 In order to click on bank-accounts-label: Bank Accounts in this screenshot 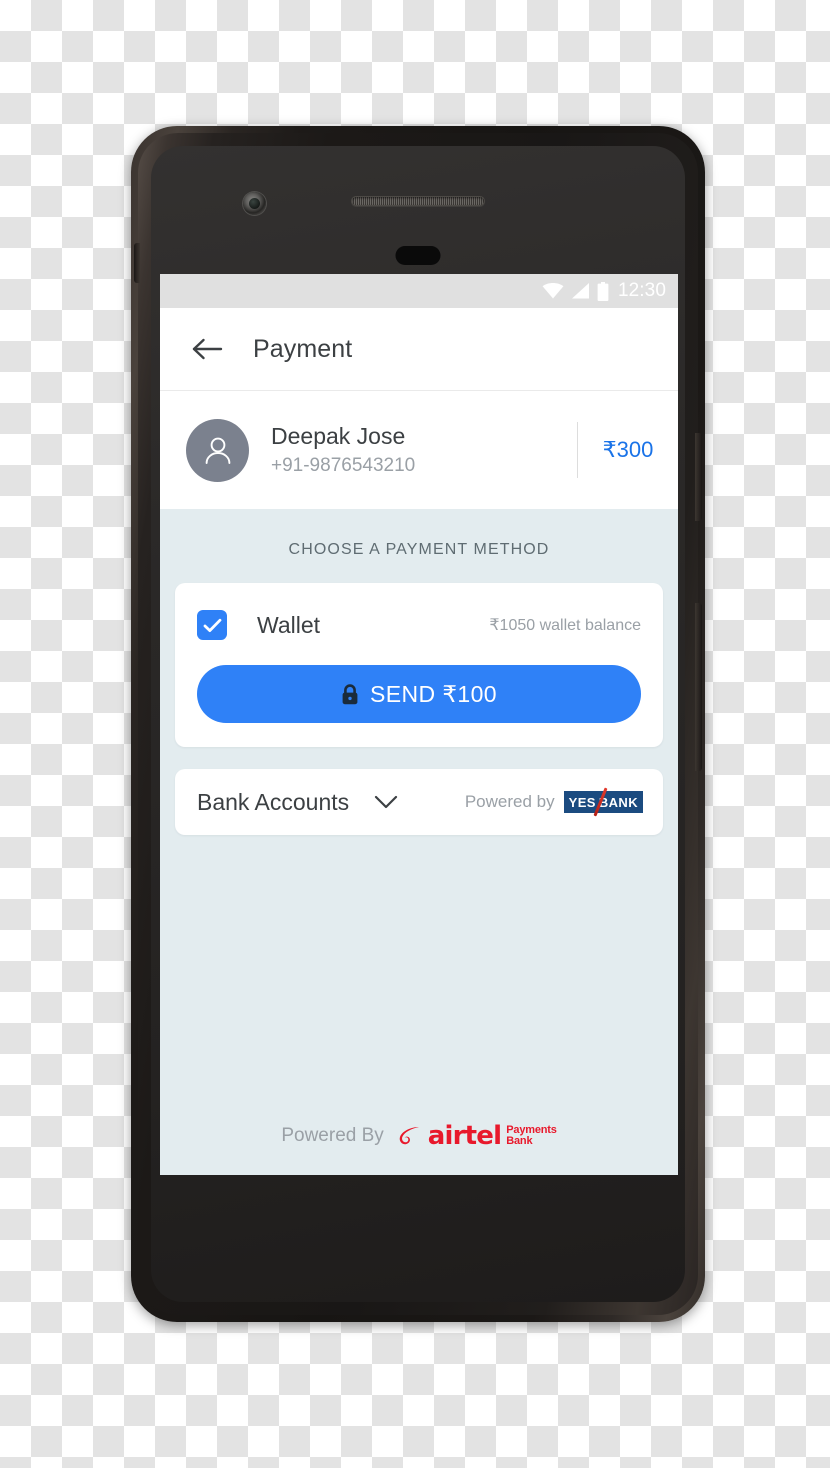, I will do `click(273, 801)`.